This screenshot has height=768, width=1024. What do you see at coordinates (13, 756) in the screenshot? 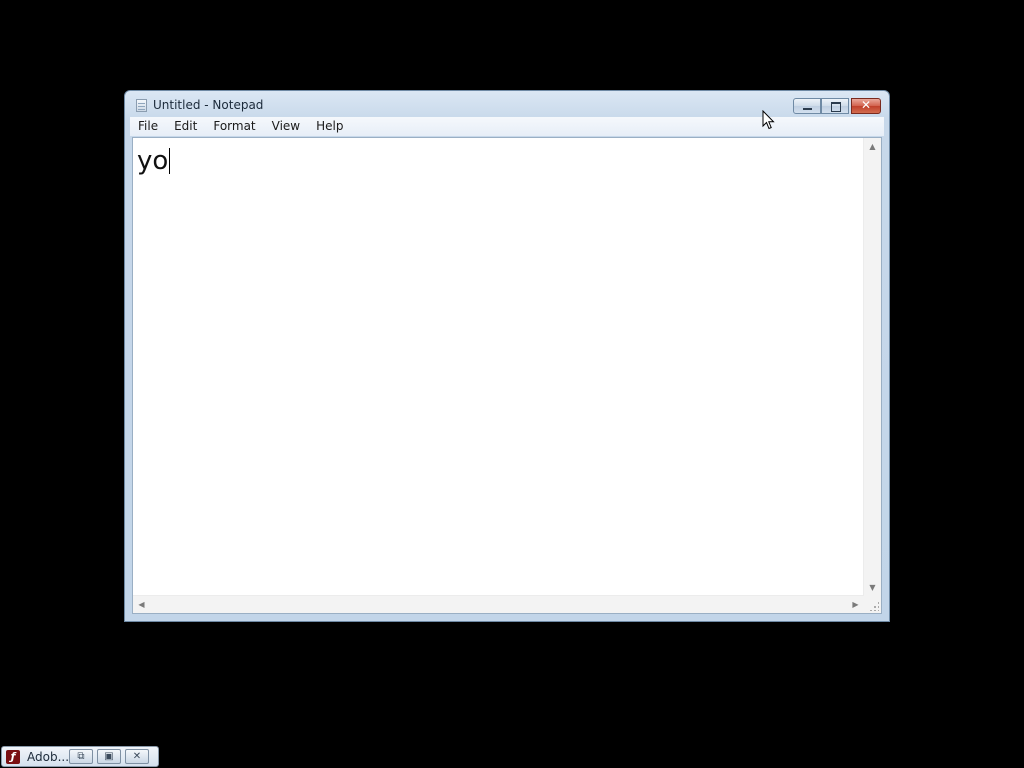
I see `adobe-flash-icon: ƒ` at bounding box center [13, 756].